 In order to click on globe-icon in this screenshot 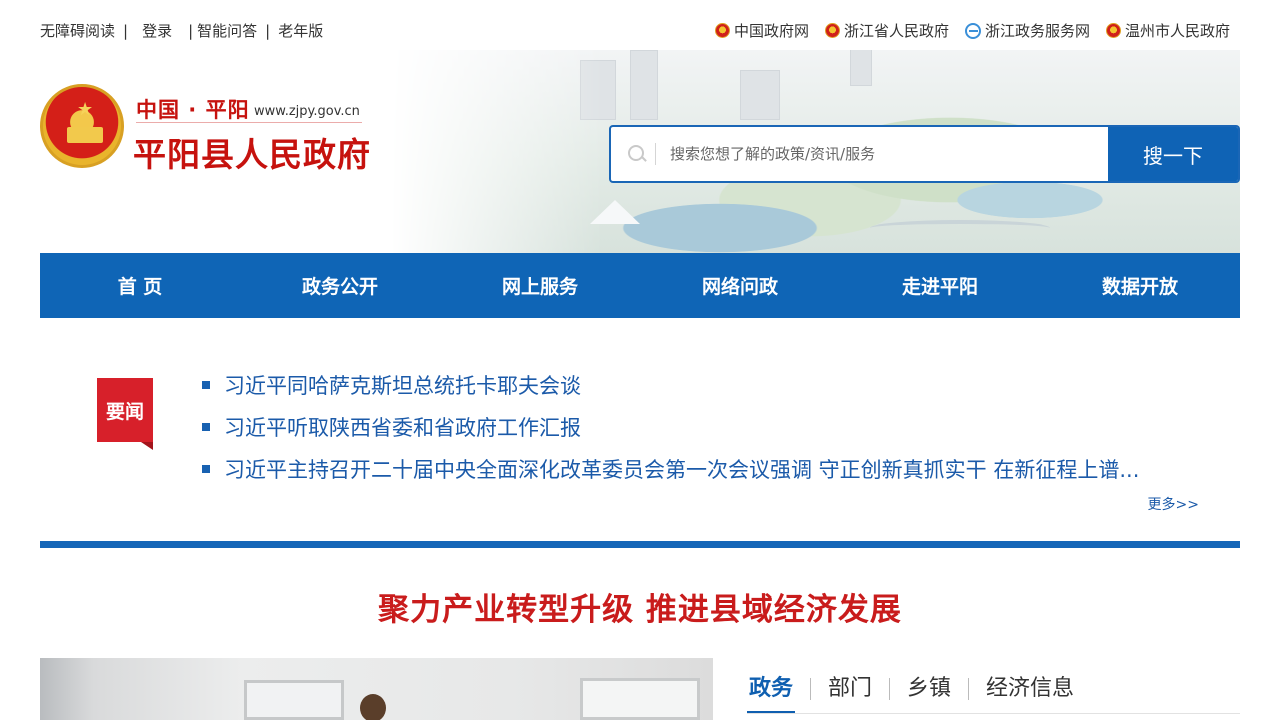, I will do `click(972, 30)`.